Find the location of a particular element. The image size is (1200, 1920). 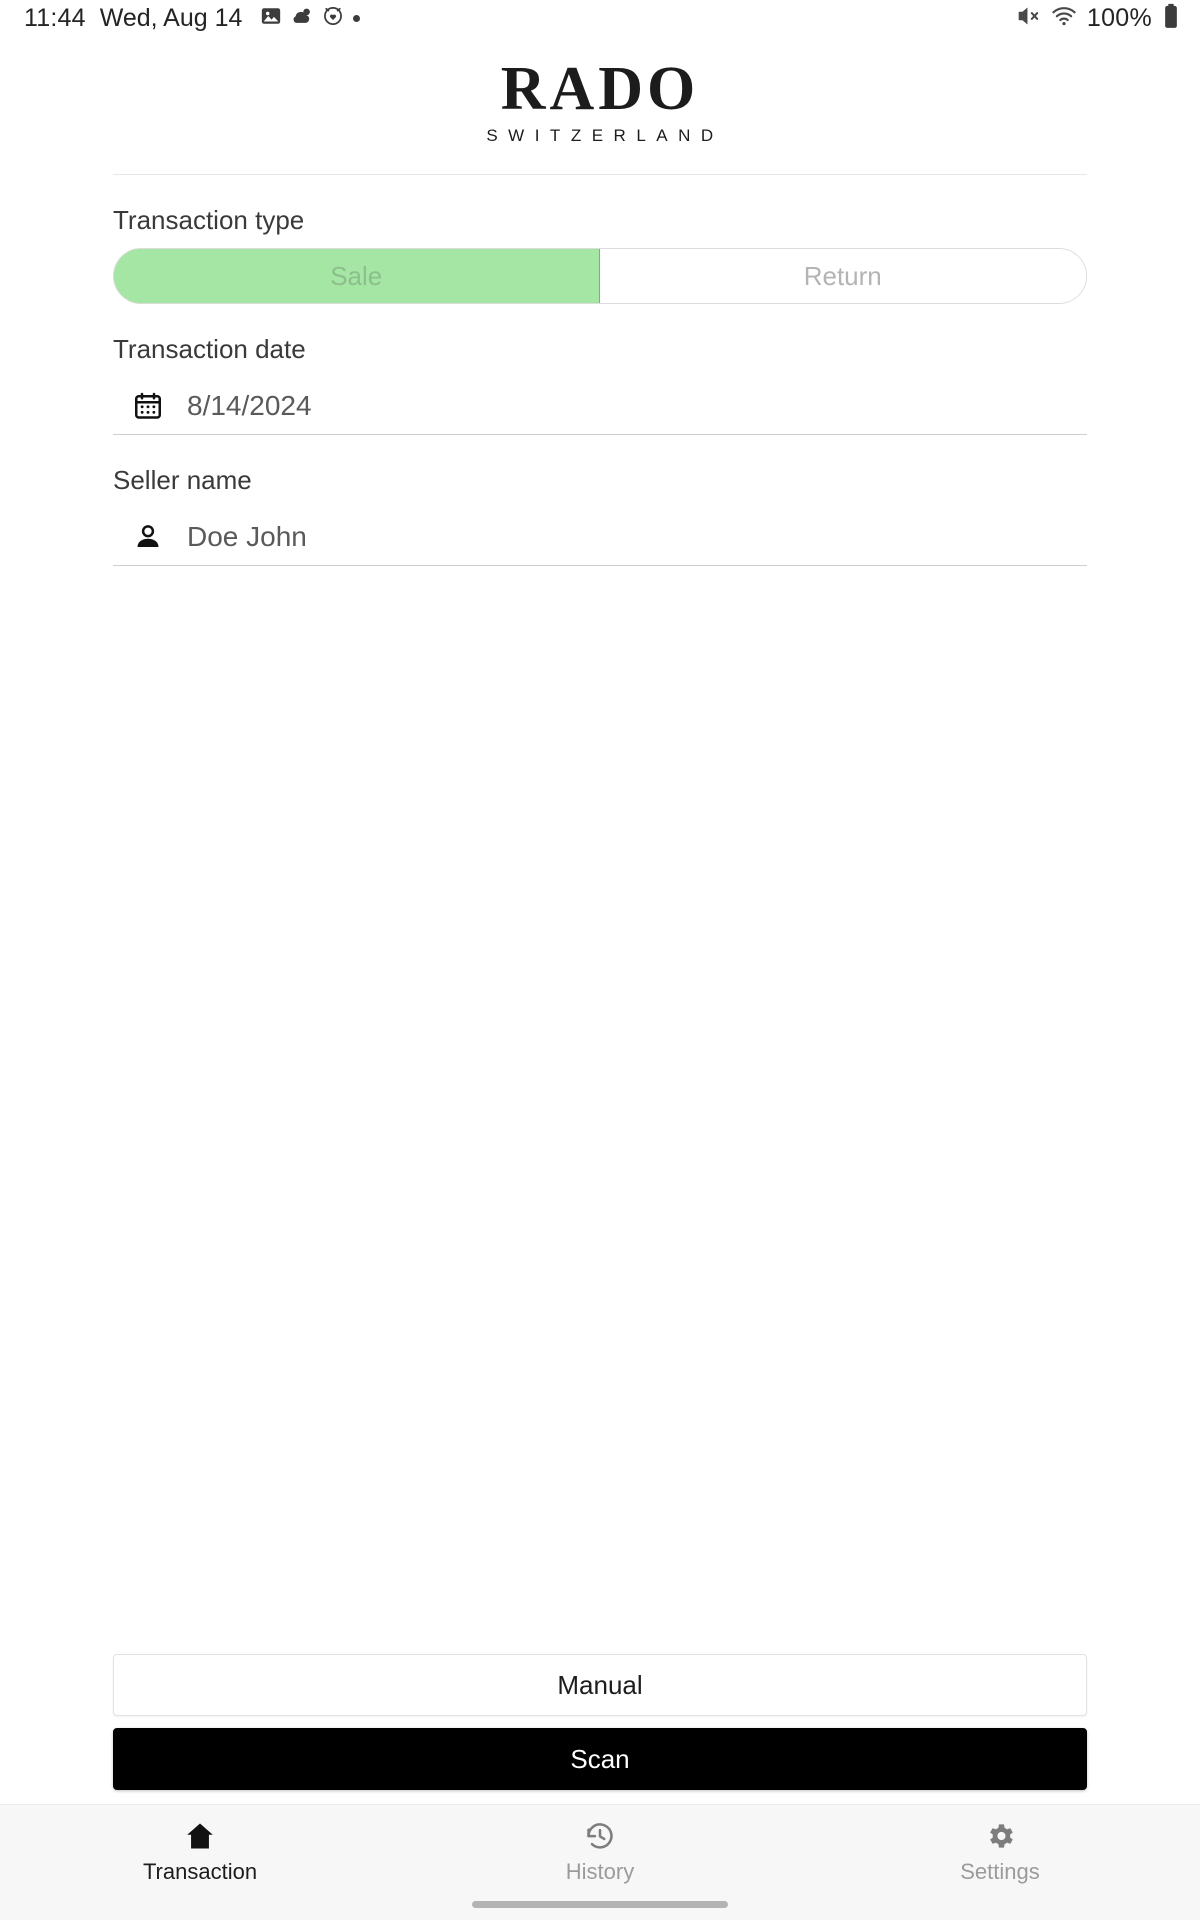

seller-name-input: Doe John is located at coordinates (600, 537).